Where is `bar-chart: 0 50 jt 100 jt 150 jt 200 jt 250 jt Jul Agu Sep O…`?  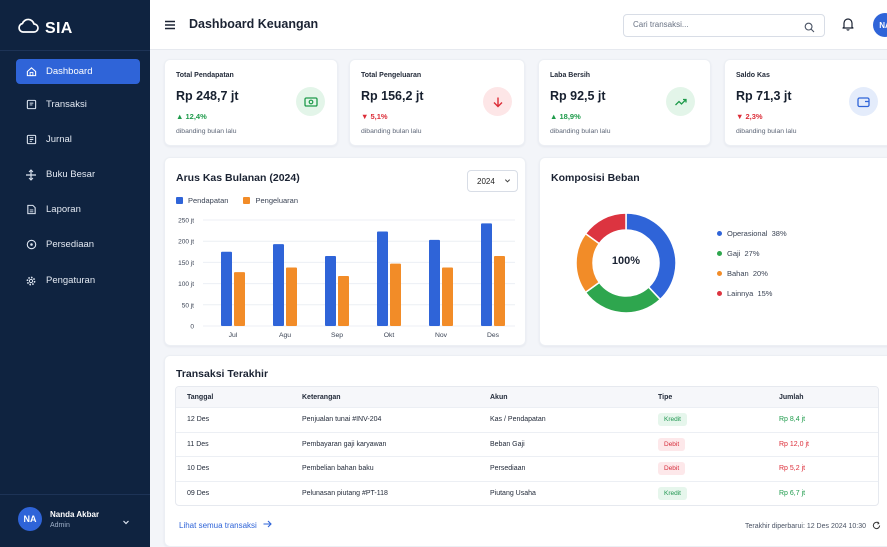 bar-chart: 0 50 jt 100 jt 150 jt 200 jt 250 jt Jul Agu Sep O… is located at coordinates (346, 278).